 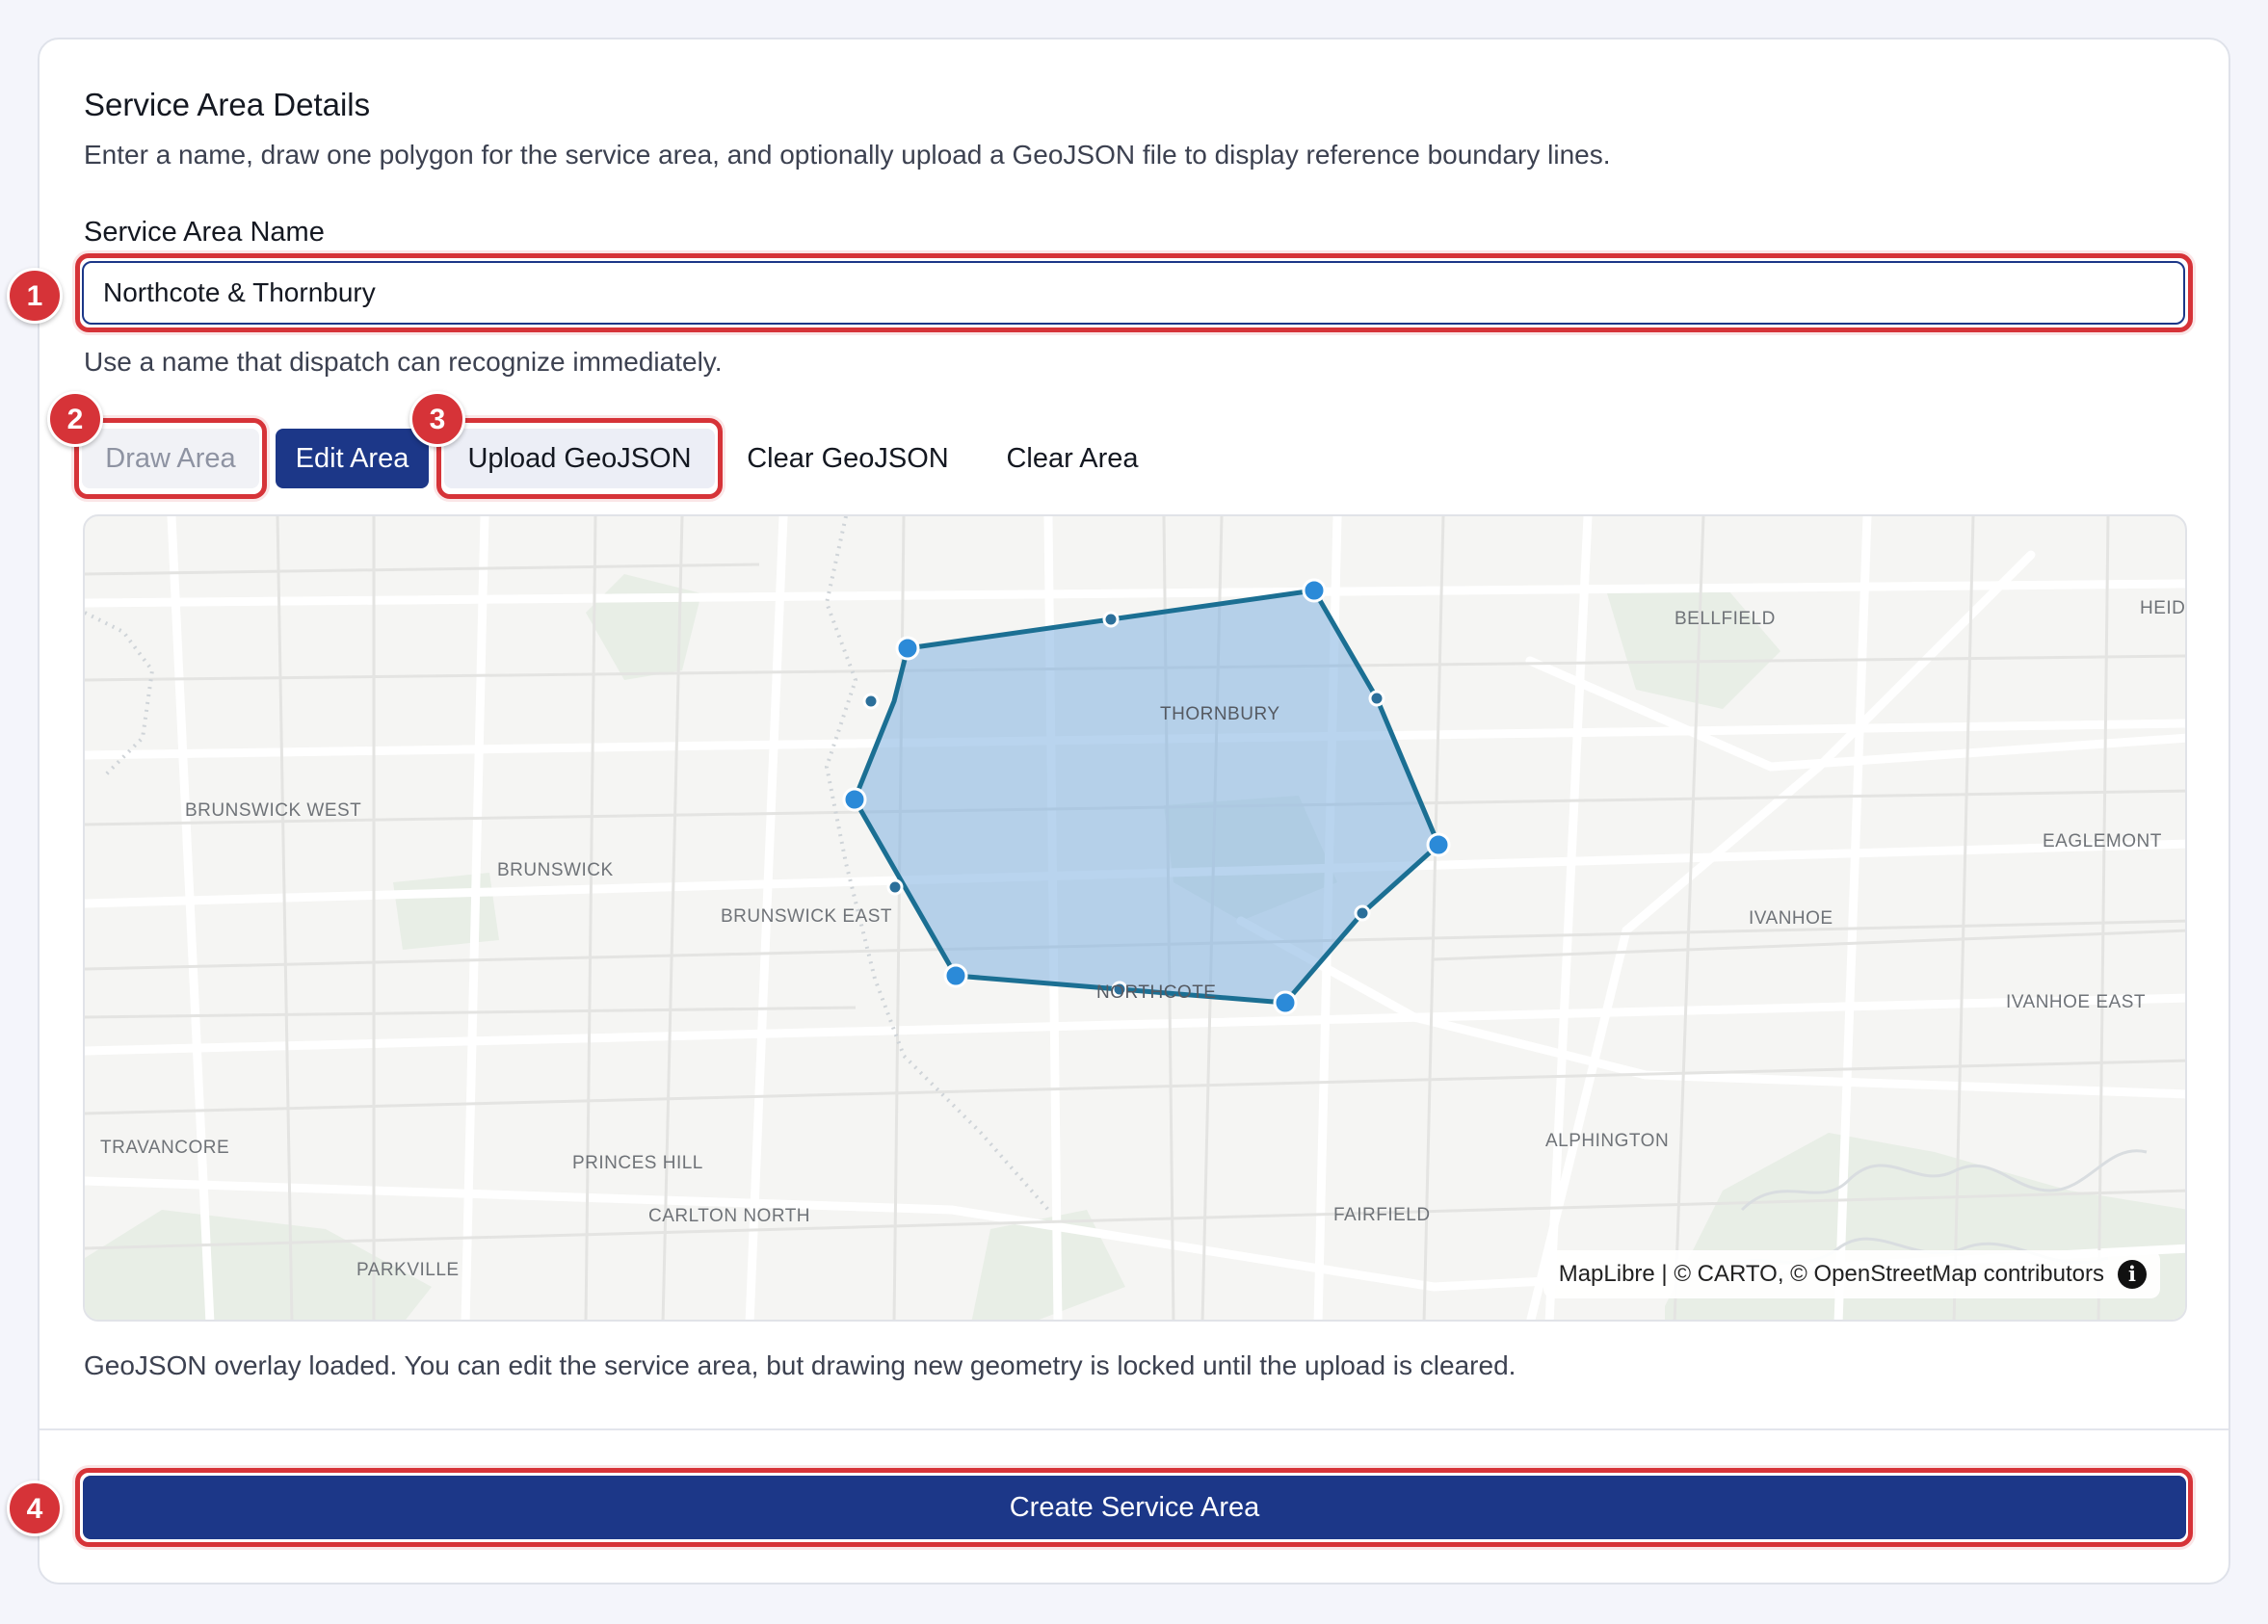 I want to click on clear-geojson-button: Clear GeoJSON, so click(x=847, y=458).